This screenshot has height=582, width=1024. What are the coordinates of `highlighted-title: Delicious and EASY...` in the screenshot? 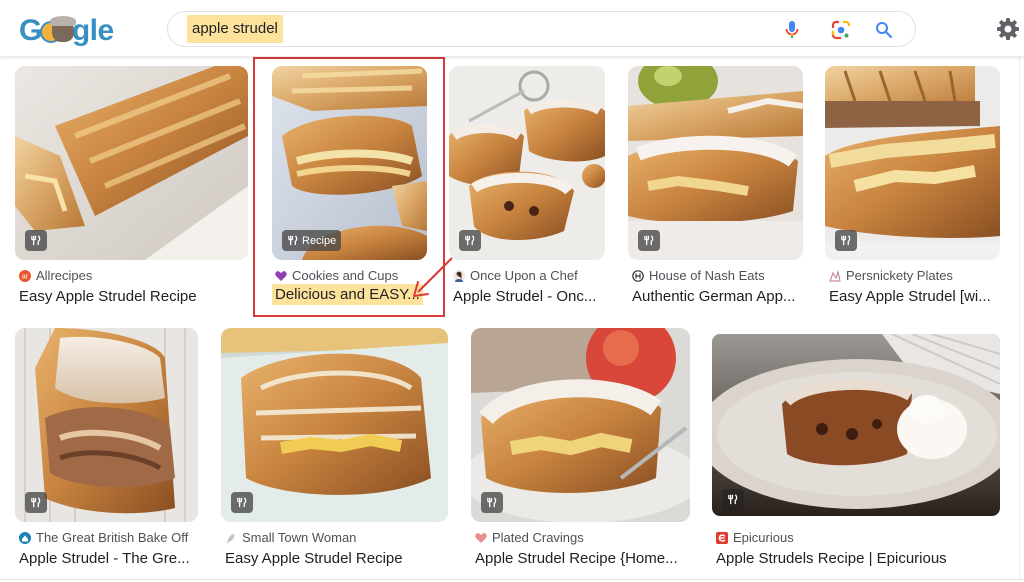 It's located at (347, 294).